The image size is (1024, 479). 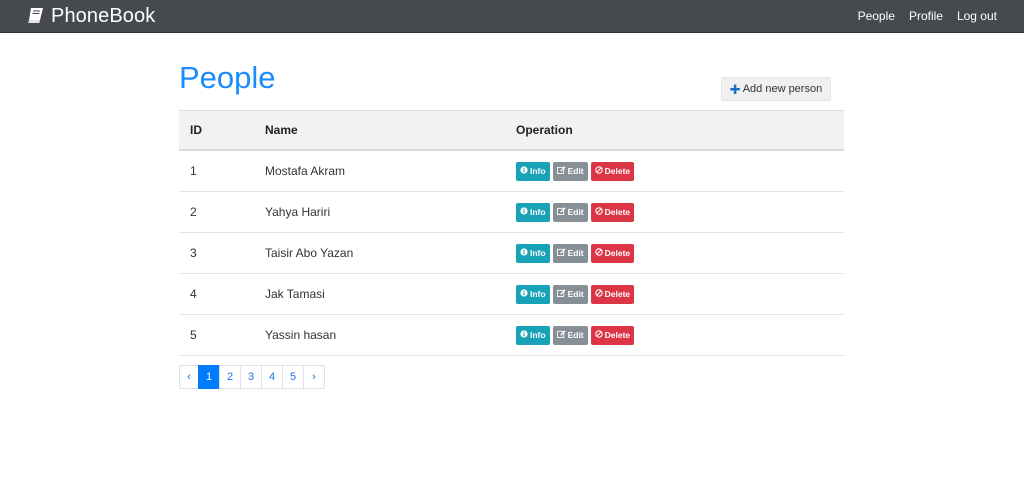 I want to click on nav-profile: Profile, so click(x=926, y=16).